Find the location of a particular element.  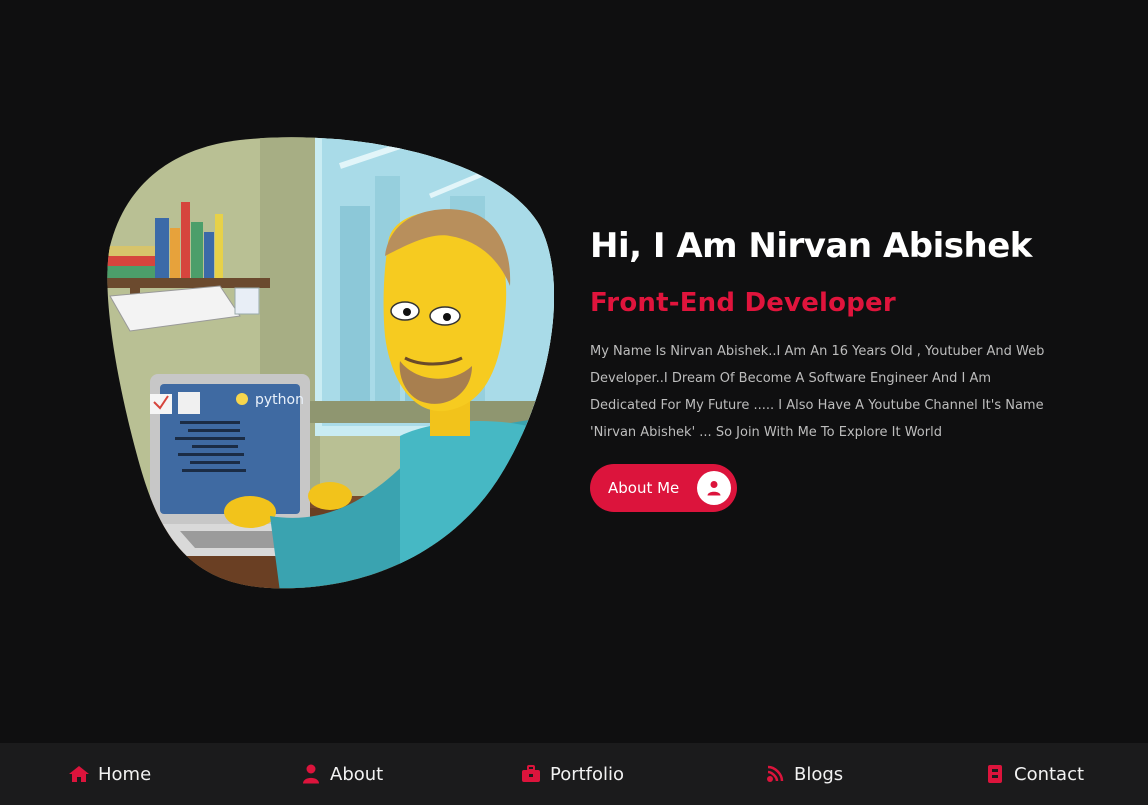

nav-label-about: About is located at coordinates (357, 774).